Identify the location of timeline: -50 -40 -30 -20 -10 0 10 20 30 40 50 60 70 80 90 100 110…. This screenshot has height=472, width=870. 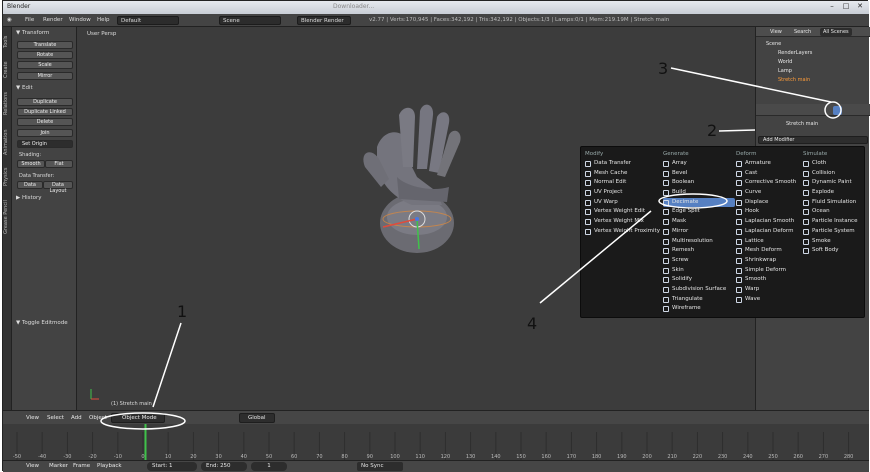
(436, 442).